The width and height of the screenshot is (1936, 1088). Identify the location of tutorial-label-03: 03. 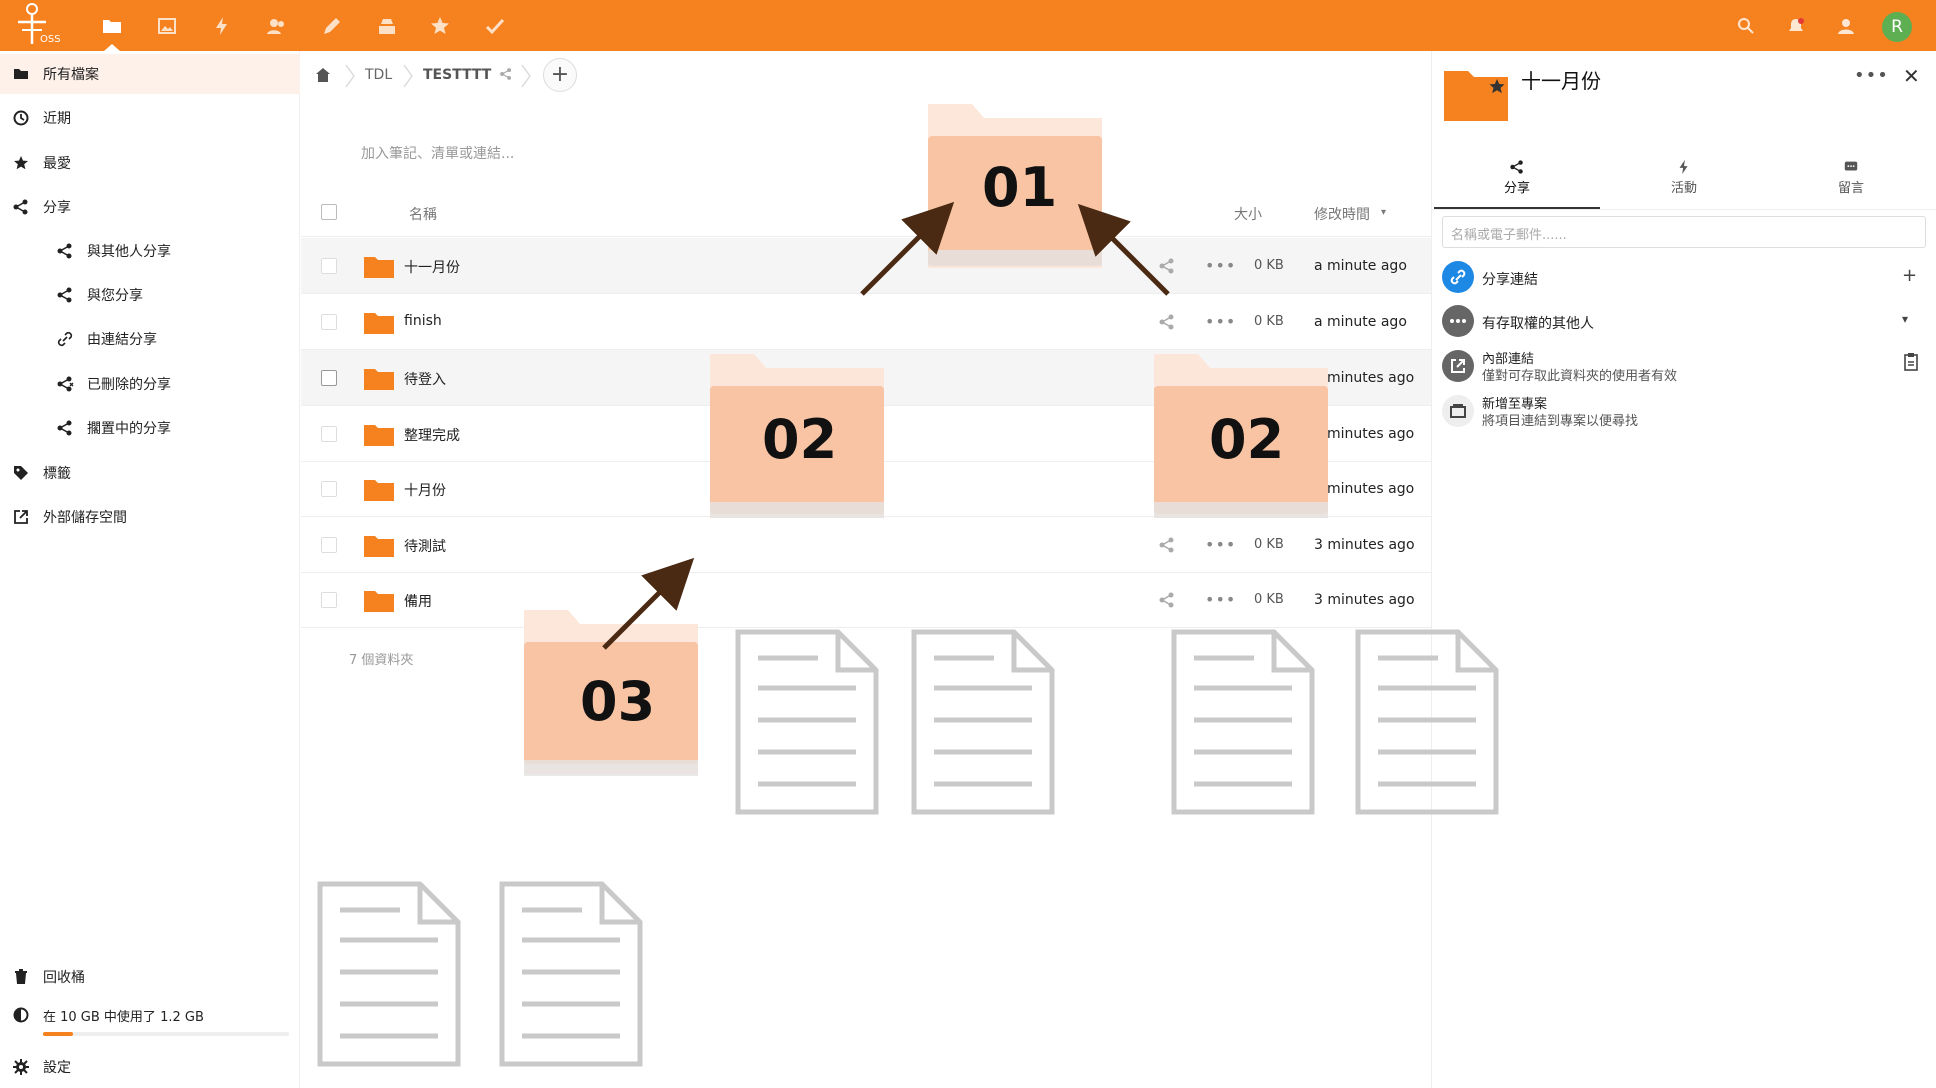
(618, 701).